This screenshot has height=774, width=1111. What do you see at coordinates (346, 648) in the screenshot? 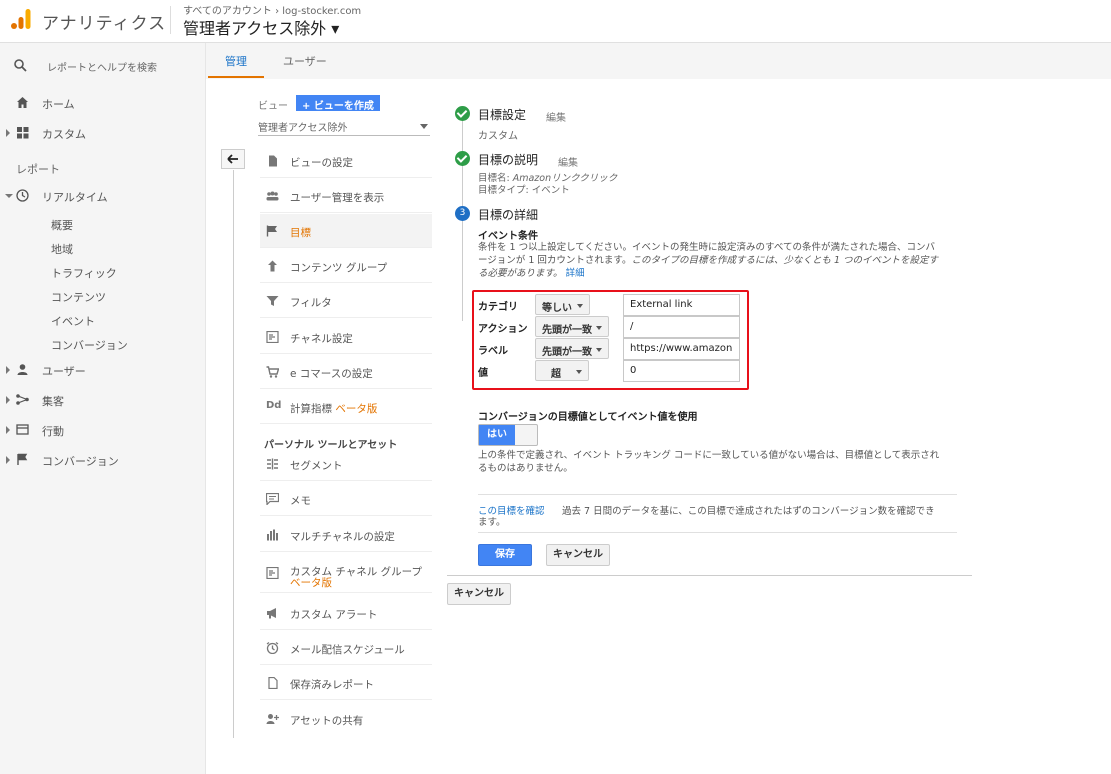
I see `scheduled-emails-item: メール配信スケジュール` at bounding box center [346, 648].